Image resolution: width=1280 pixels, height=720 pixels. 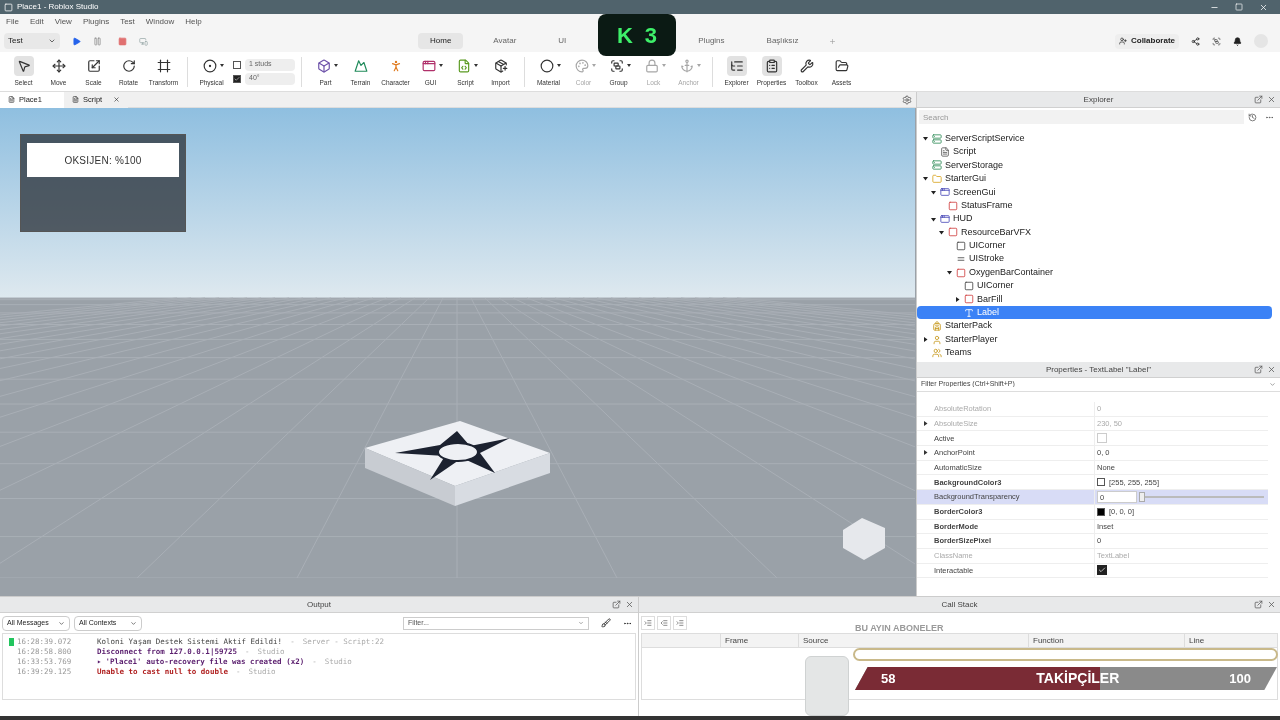 I want to click on menu-item: Help, so click(x=193, y=22).